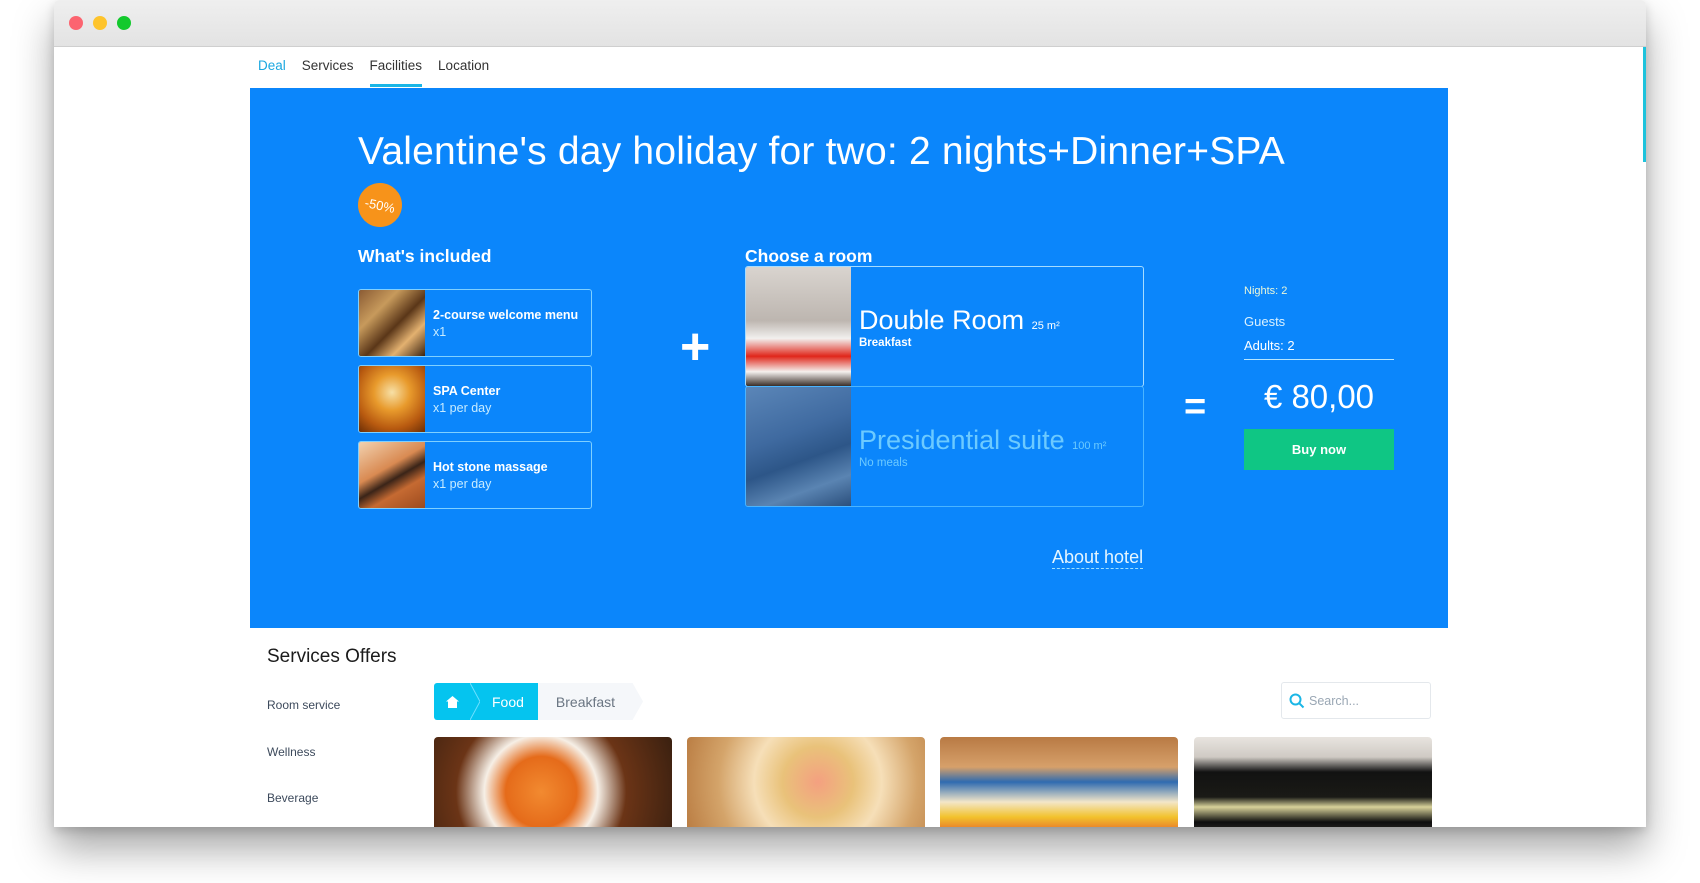  I want to click on sidebar-item-room-service: Room service, so click(303, 705).